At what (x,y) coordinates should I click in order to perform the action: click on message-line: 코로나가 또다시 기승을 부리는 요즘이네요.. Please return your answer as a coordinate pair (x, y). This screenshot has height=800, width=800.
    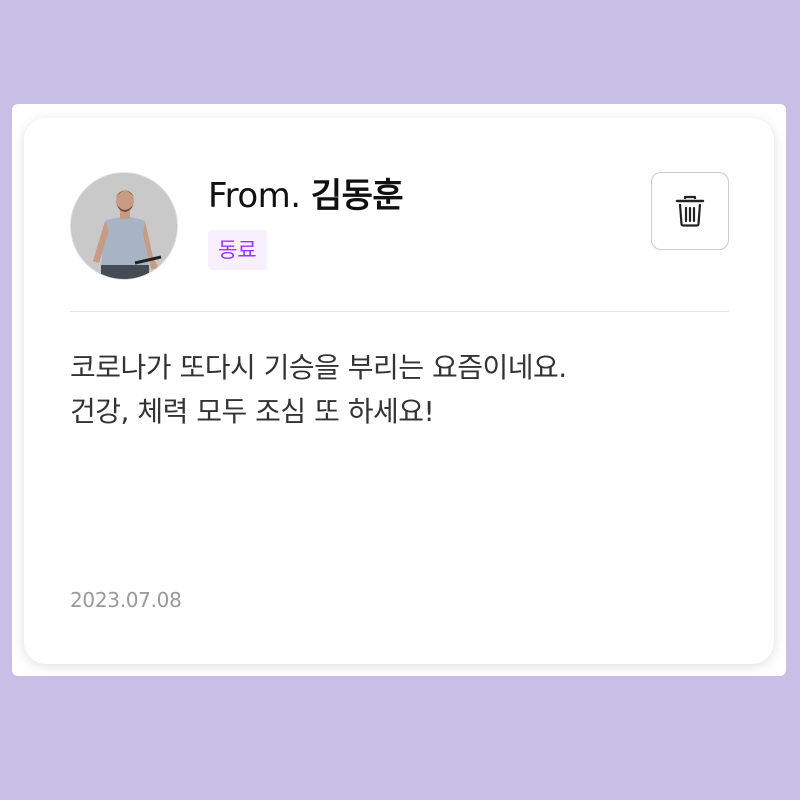
    Looking at the image, I should click on (318, 367).